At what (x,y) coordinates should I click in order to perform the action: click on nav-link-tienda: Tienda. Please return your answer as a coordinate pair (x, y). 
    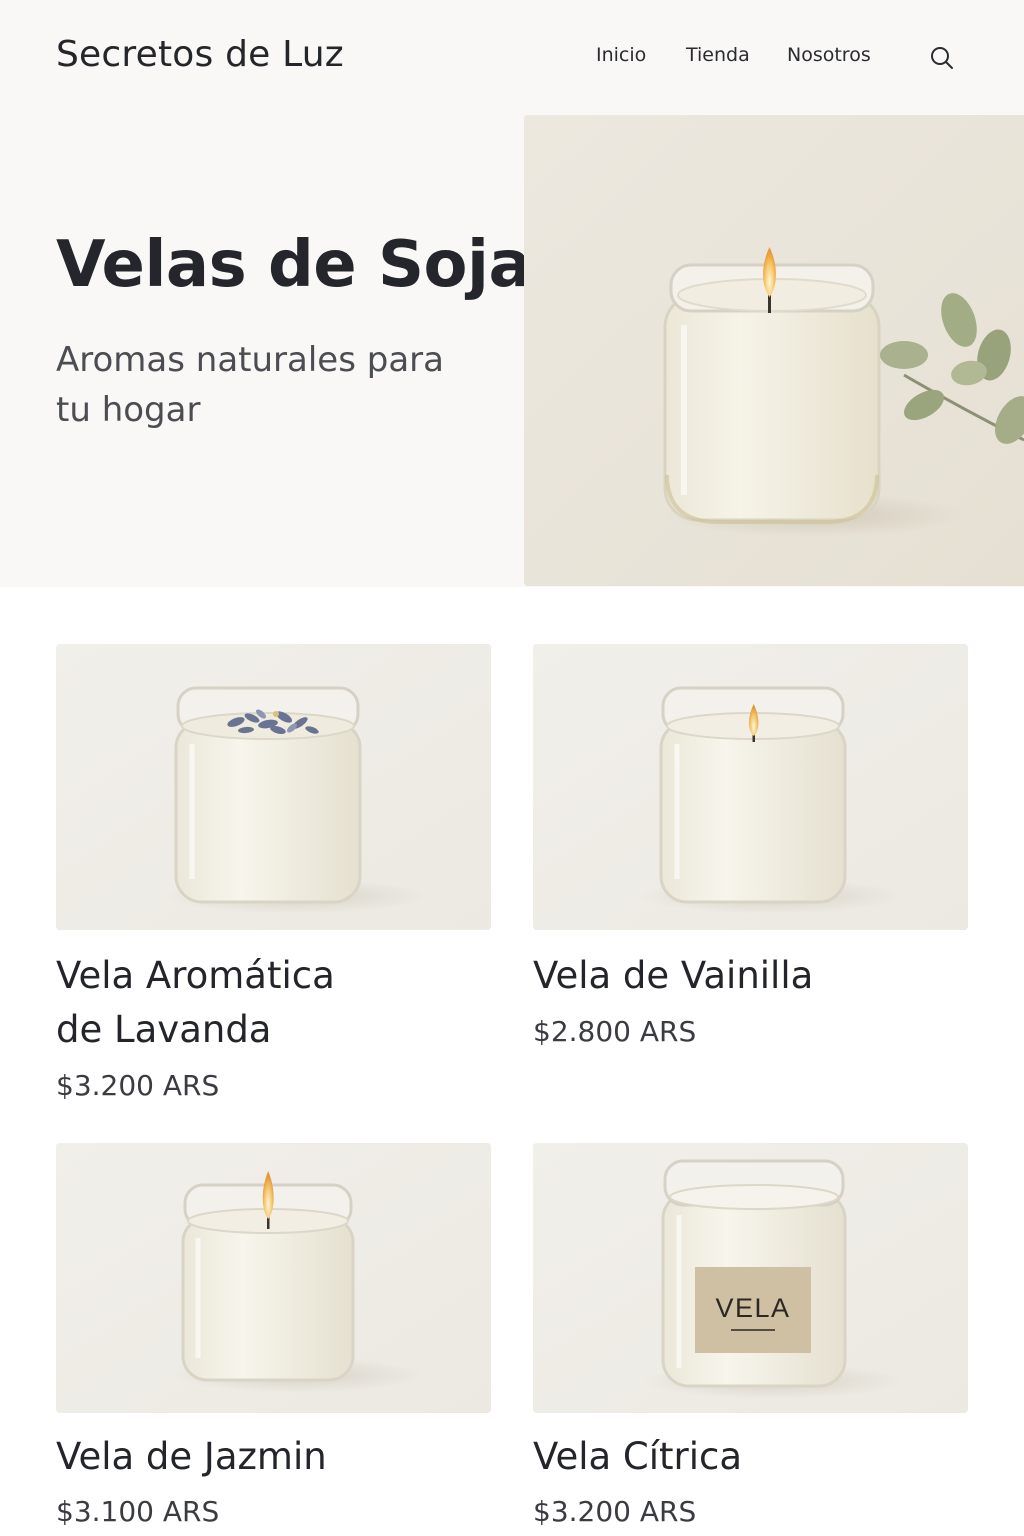
    Looking at the image, I should click on (736, 55).